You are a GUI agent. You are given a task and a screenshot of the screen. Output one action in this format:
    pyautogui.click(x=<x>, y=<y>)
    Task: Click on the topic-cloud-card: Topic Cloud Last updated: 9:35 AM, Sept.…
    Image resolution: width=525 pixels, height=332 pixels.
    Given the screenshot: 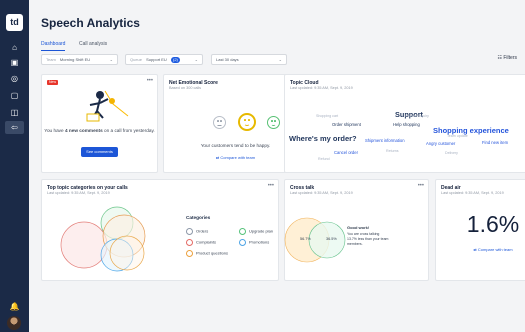 What is the action you would take?
    pyautogui.click(x=404, y=123)
    